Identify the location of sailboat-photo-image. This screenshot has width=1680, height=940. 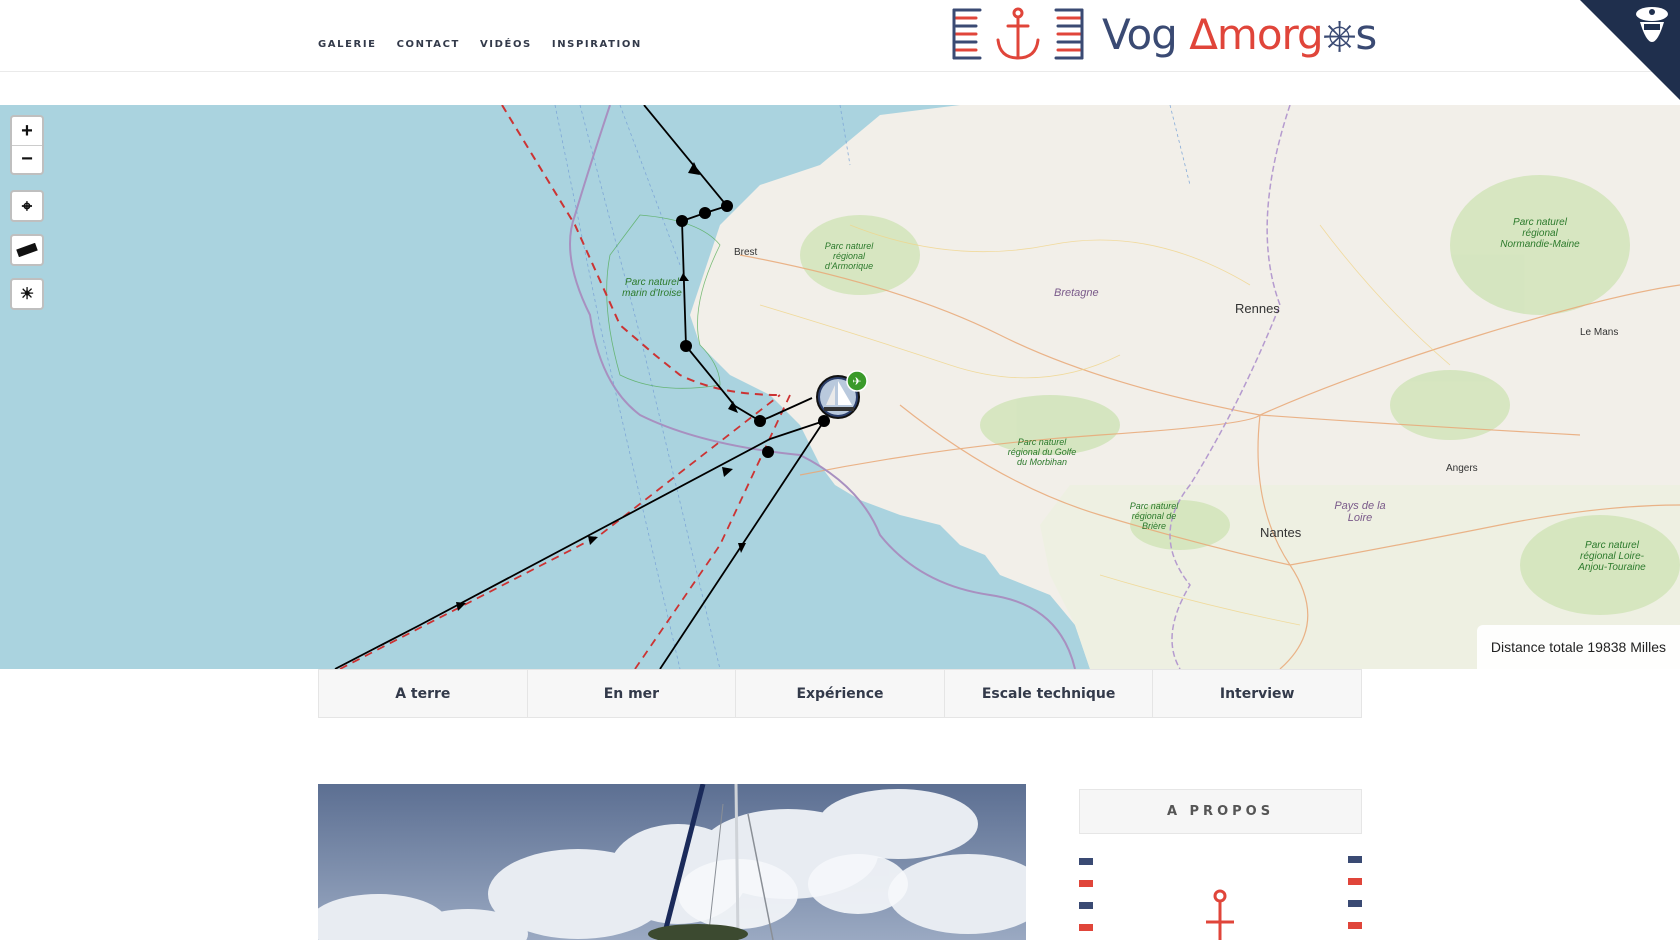
(672, 862).